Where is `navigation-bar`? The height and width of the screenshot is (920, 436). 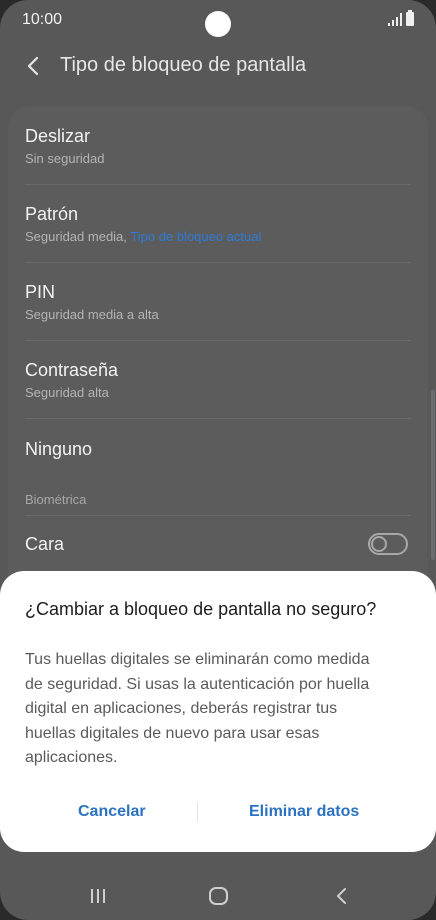 navigation-bar is located at coordinates (218, 895).